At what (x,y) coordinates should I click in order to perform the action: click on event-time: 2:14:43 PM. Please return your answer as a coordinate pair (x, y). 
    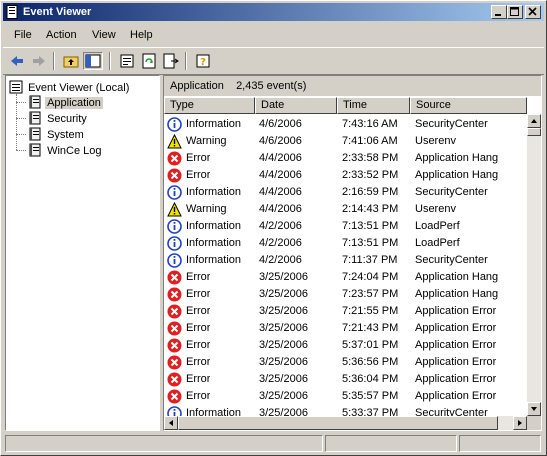
    Looking at the image, I should click on (370, 209).